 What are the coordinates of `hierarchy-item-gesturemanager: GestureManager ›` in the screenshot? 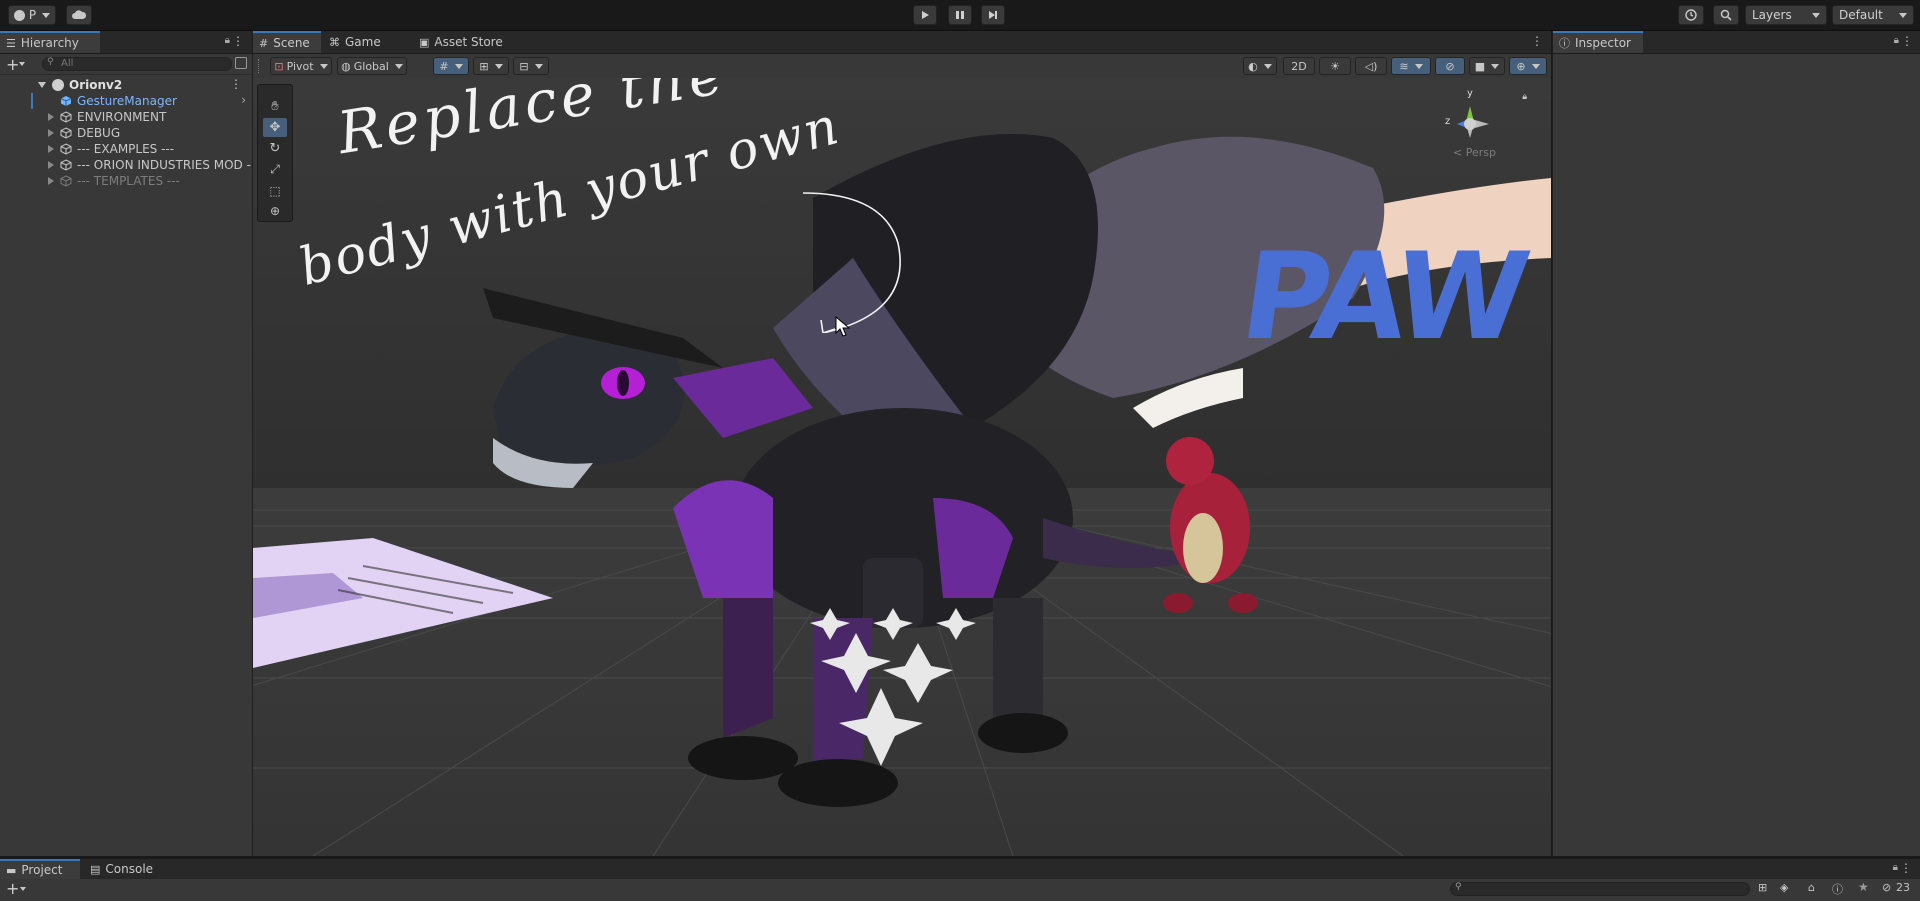 It's located at (126, 101).